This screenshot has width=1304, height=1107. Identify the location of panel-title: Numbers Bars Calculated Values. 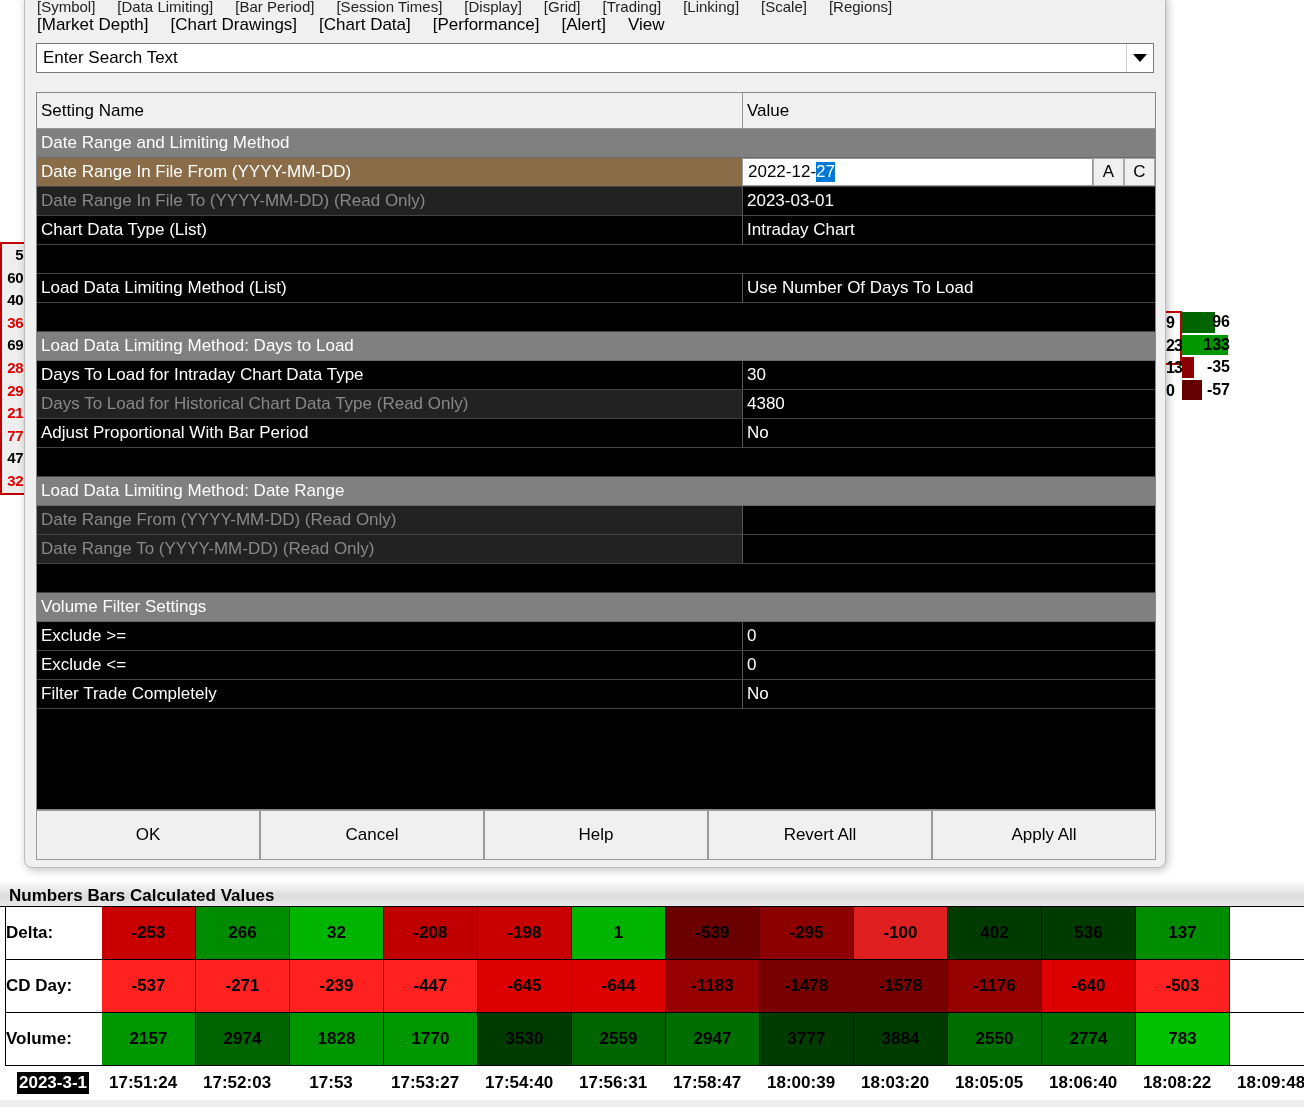
(652, 893).